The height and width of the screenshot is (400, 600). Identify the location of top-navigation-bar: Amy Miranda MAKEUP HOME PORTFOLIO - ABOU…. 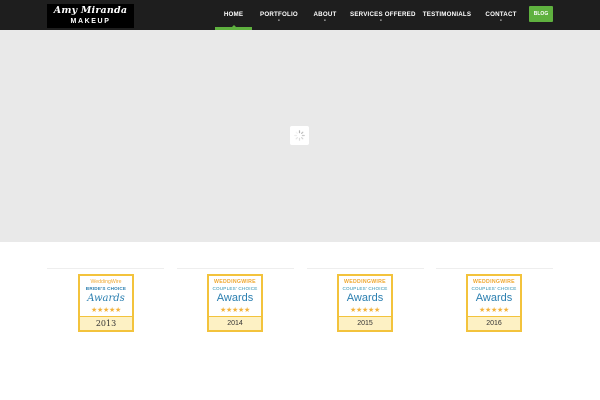
(300, 15).